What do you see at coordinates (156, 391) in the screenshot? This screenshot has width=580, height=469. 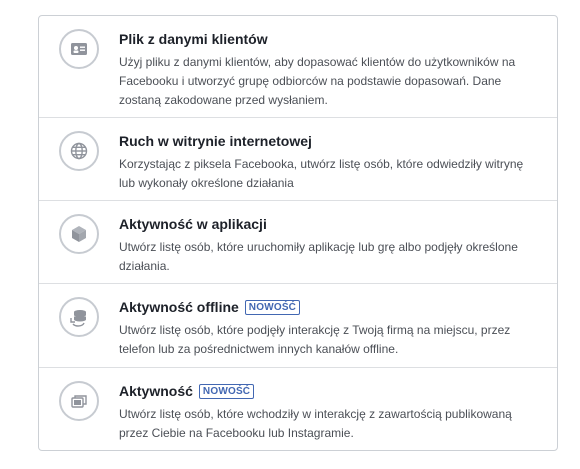 I see `option-title: Aktywność` at bounding box center [156, 391].